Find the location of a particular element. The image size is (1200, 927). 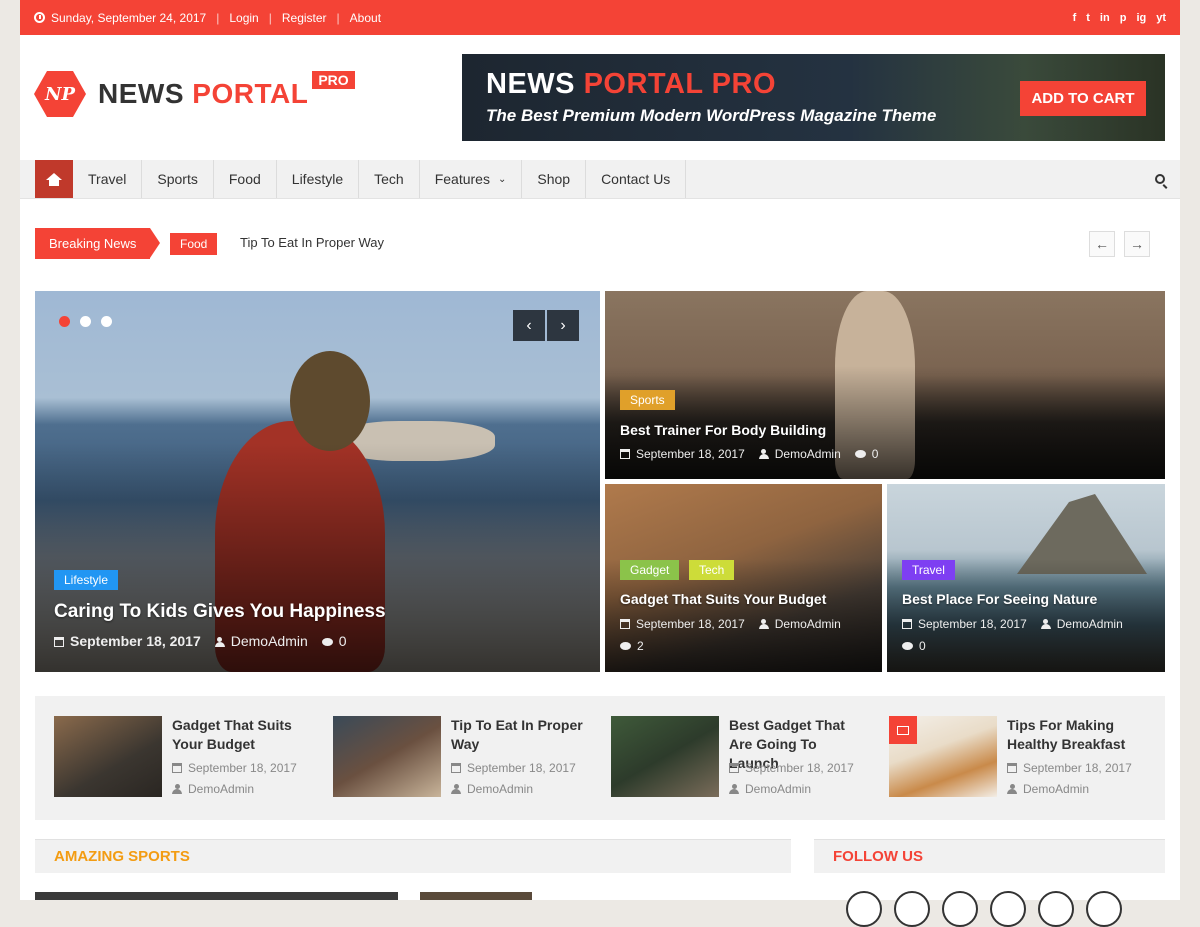

section-title-sports: AMAZING SPORTS is located at coordinates (413, 856).